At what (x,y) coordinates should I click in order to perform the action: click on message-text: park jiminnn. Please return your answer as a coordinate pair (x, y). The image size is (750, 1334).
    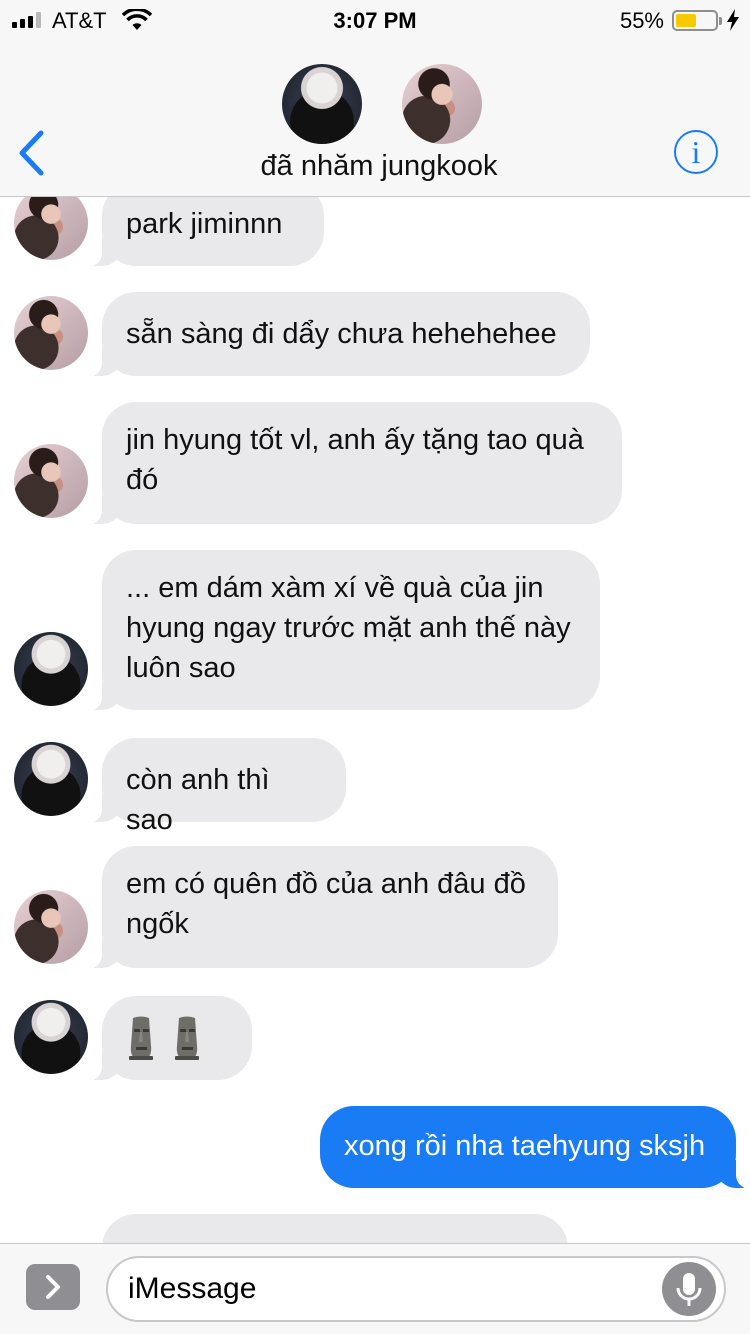
    Looking at the image, I should click on (204, 224).